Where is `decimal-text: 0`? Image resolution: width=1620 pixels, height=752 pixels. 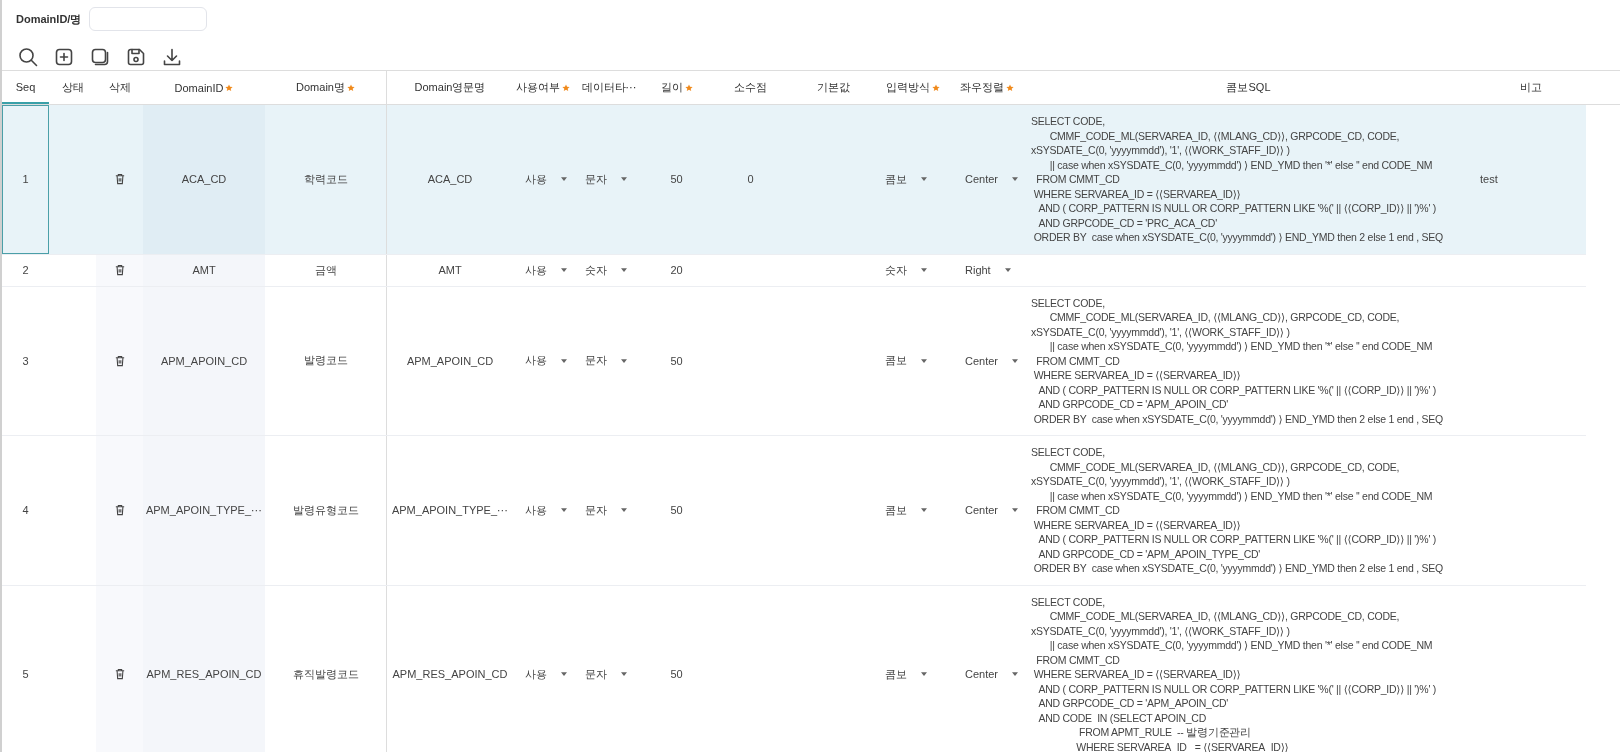
decimal-text: 0 is located at coordinates (750, 179).